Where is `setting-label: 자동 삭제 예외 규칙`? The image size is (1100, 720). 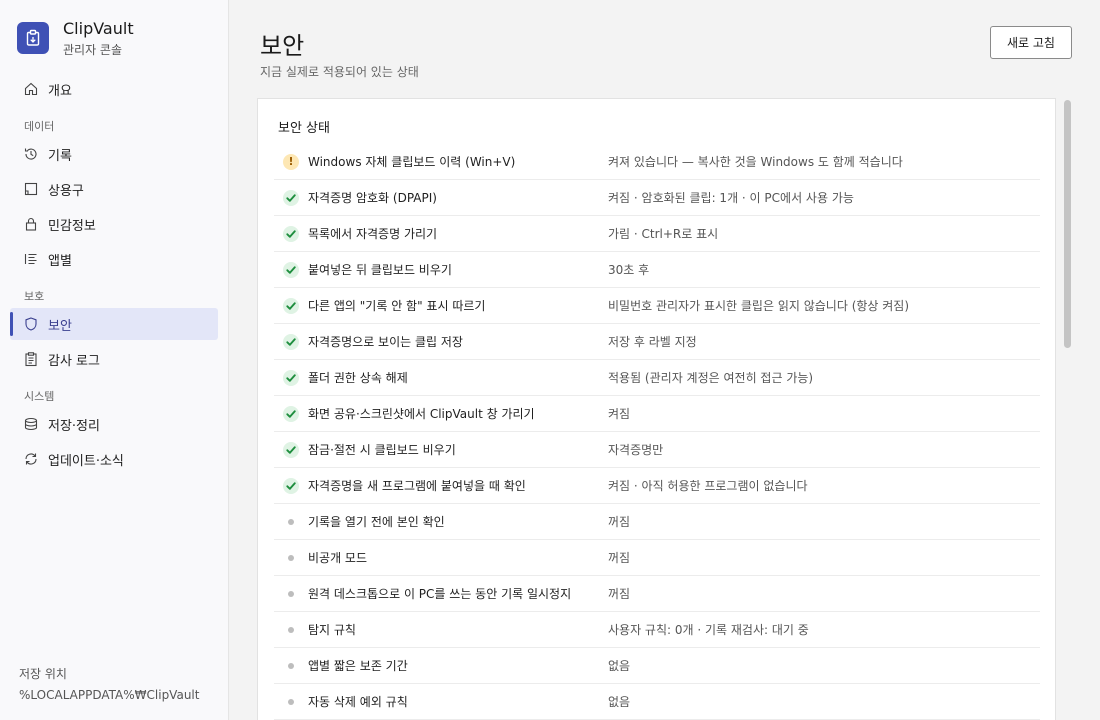
setting-label: 자동 삭제 예외 규칙 is located at coordinates (358, 702).